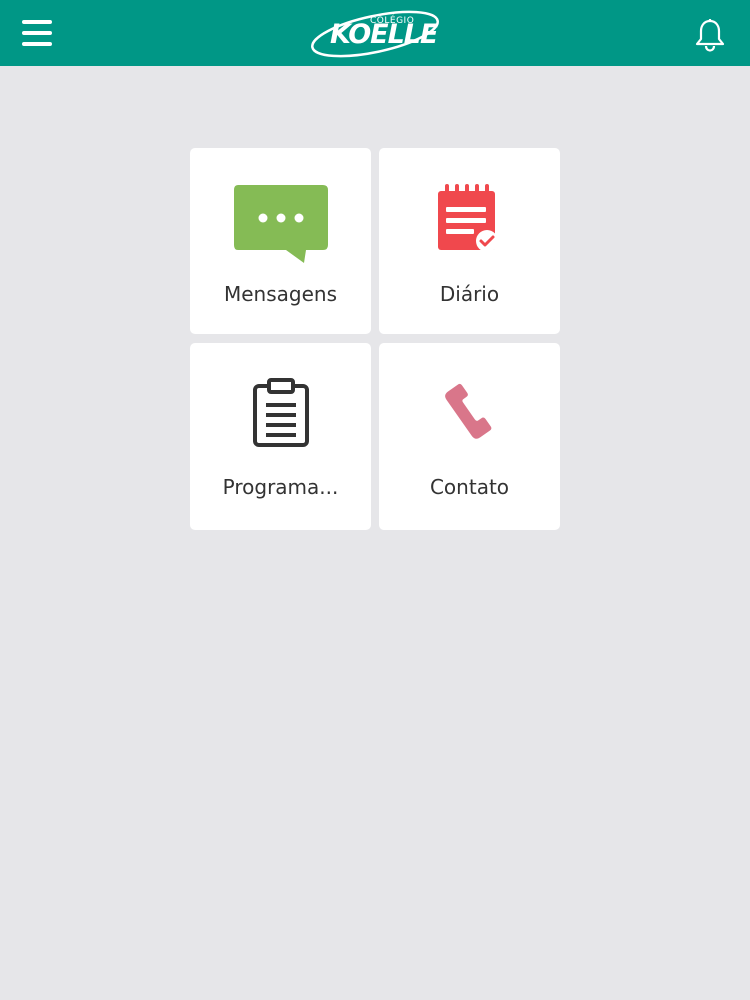 Image resolution: width=750 pixels, height=1000 pixels. What do you see at coordinates (280, 294) in the screenshot?
I see `tile-label: Mensagens` at bounding box center [280, 294].